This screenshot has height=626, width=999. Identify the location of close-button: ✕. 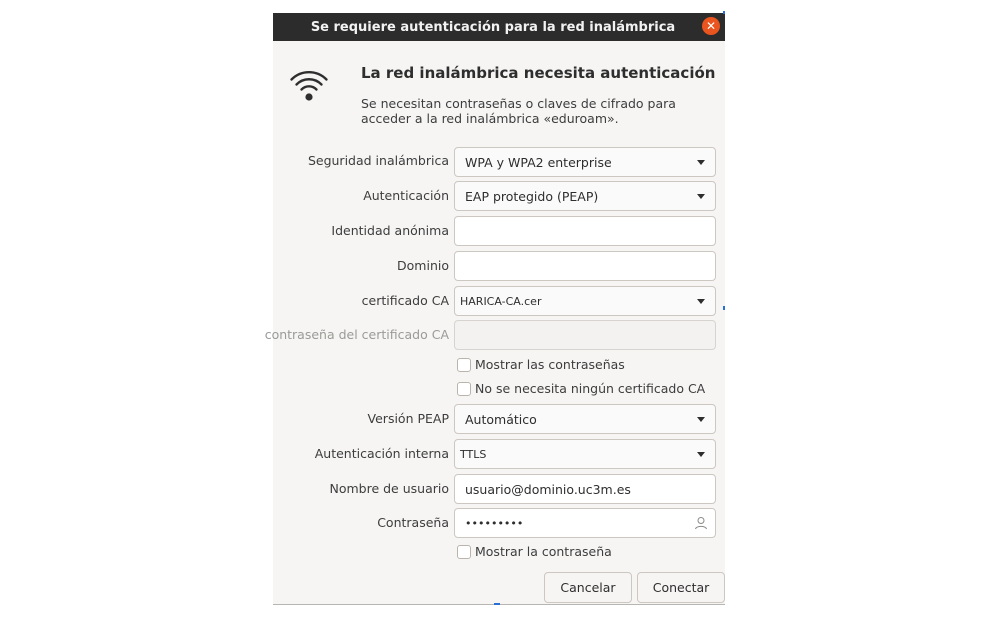
(711, 26).